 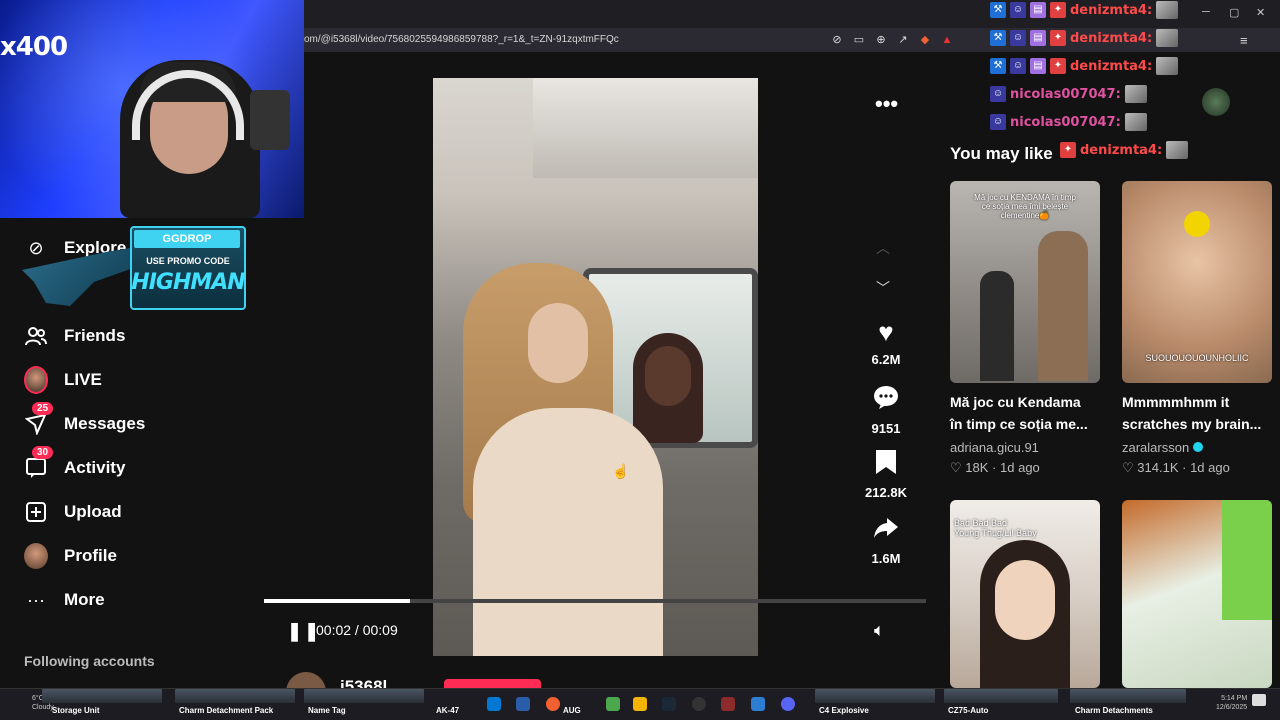 I want to click on video-time: 00:02 / 00:09, so click(x=357, y=630).